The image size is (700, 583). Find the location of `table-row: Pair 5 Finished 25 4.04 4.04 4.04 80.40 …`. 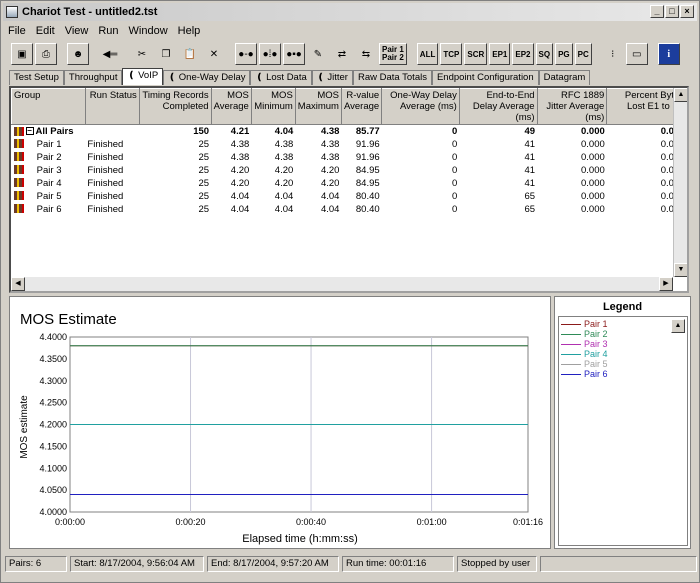

table-row: Pair 5 Finished 25 4.04 4.04 4.04 80.40 … is located at coordinates (349, 196).